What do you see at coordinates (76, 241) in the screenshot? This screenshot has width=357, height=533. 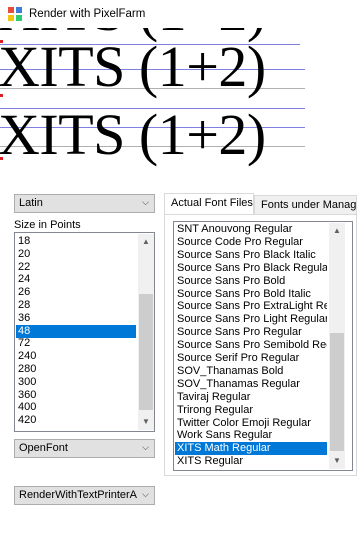 I see `size-list-item: 18` at bounding box center [76, 241].